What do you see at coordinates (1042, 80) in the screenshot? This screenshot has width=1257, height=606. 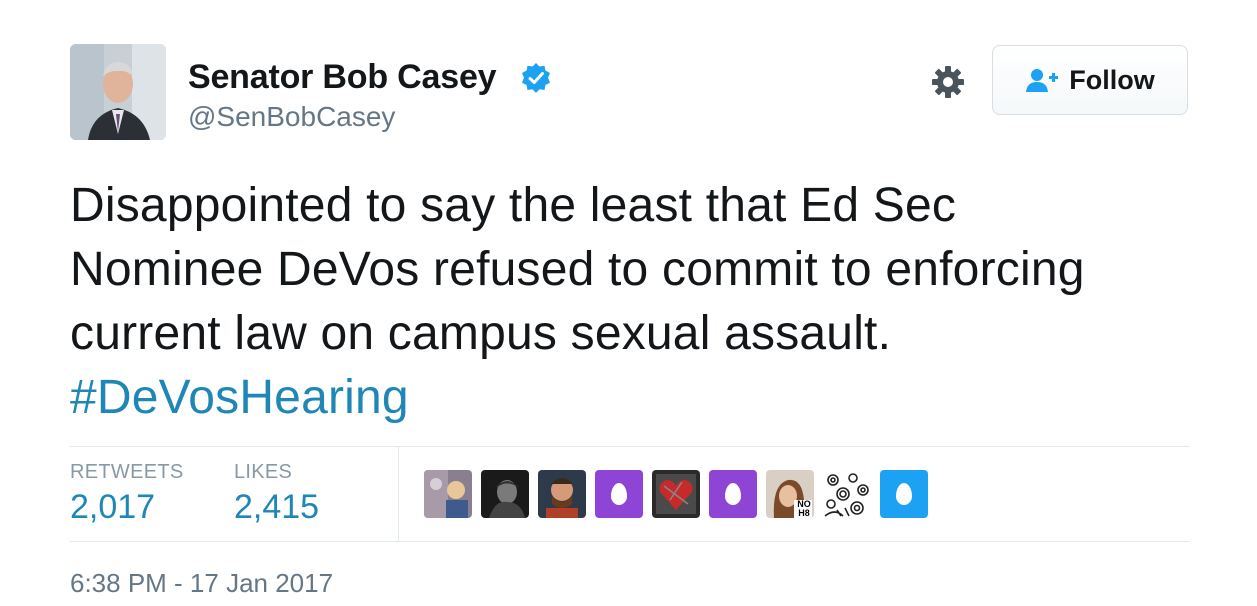 I see `add-user-icon` at bounding box center [1042, 80].